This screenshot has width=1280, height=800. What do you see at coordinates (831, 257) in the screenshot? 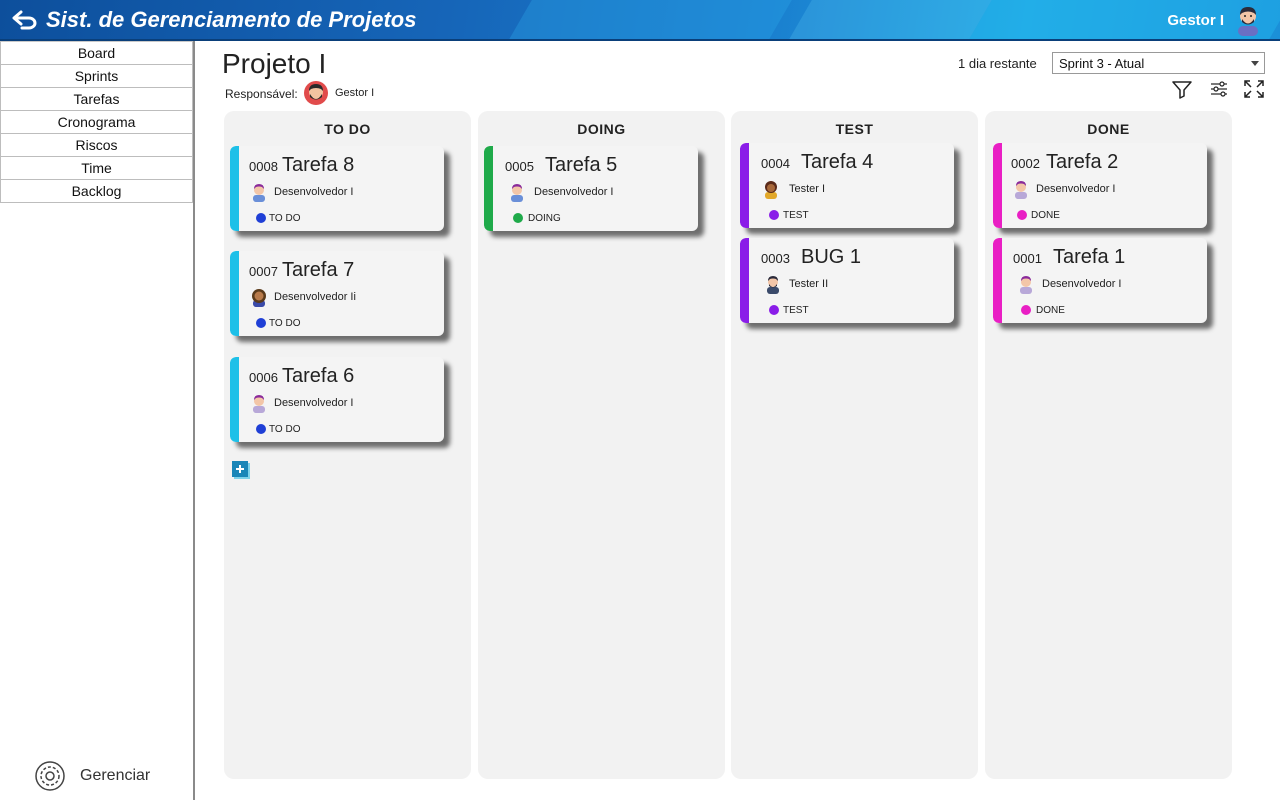
I see `task-name: BUG 1` at bounding box center [831, 257].